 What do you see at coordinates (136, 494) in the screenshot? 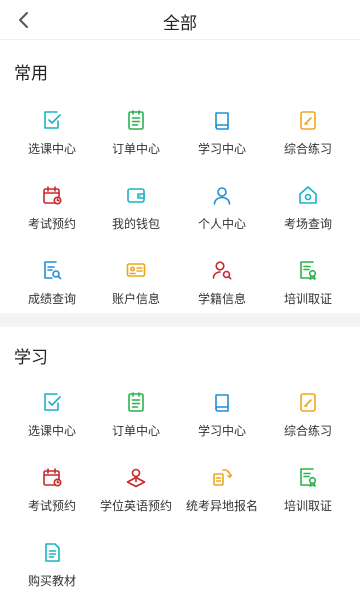
I see `menu-item: 学位英语预约` at bounding box center [136, 494].